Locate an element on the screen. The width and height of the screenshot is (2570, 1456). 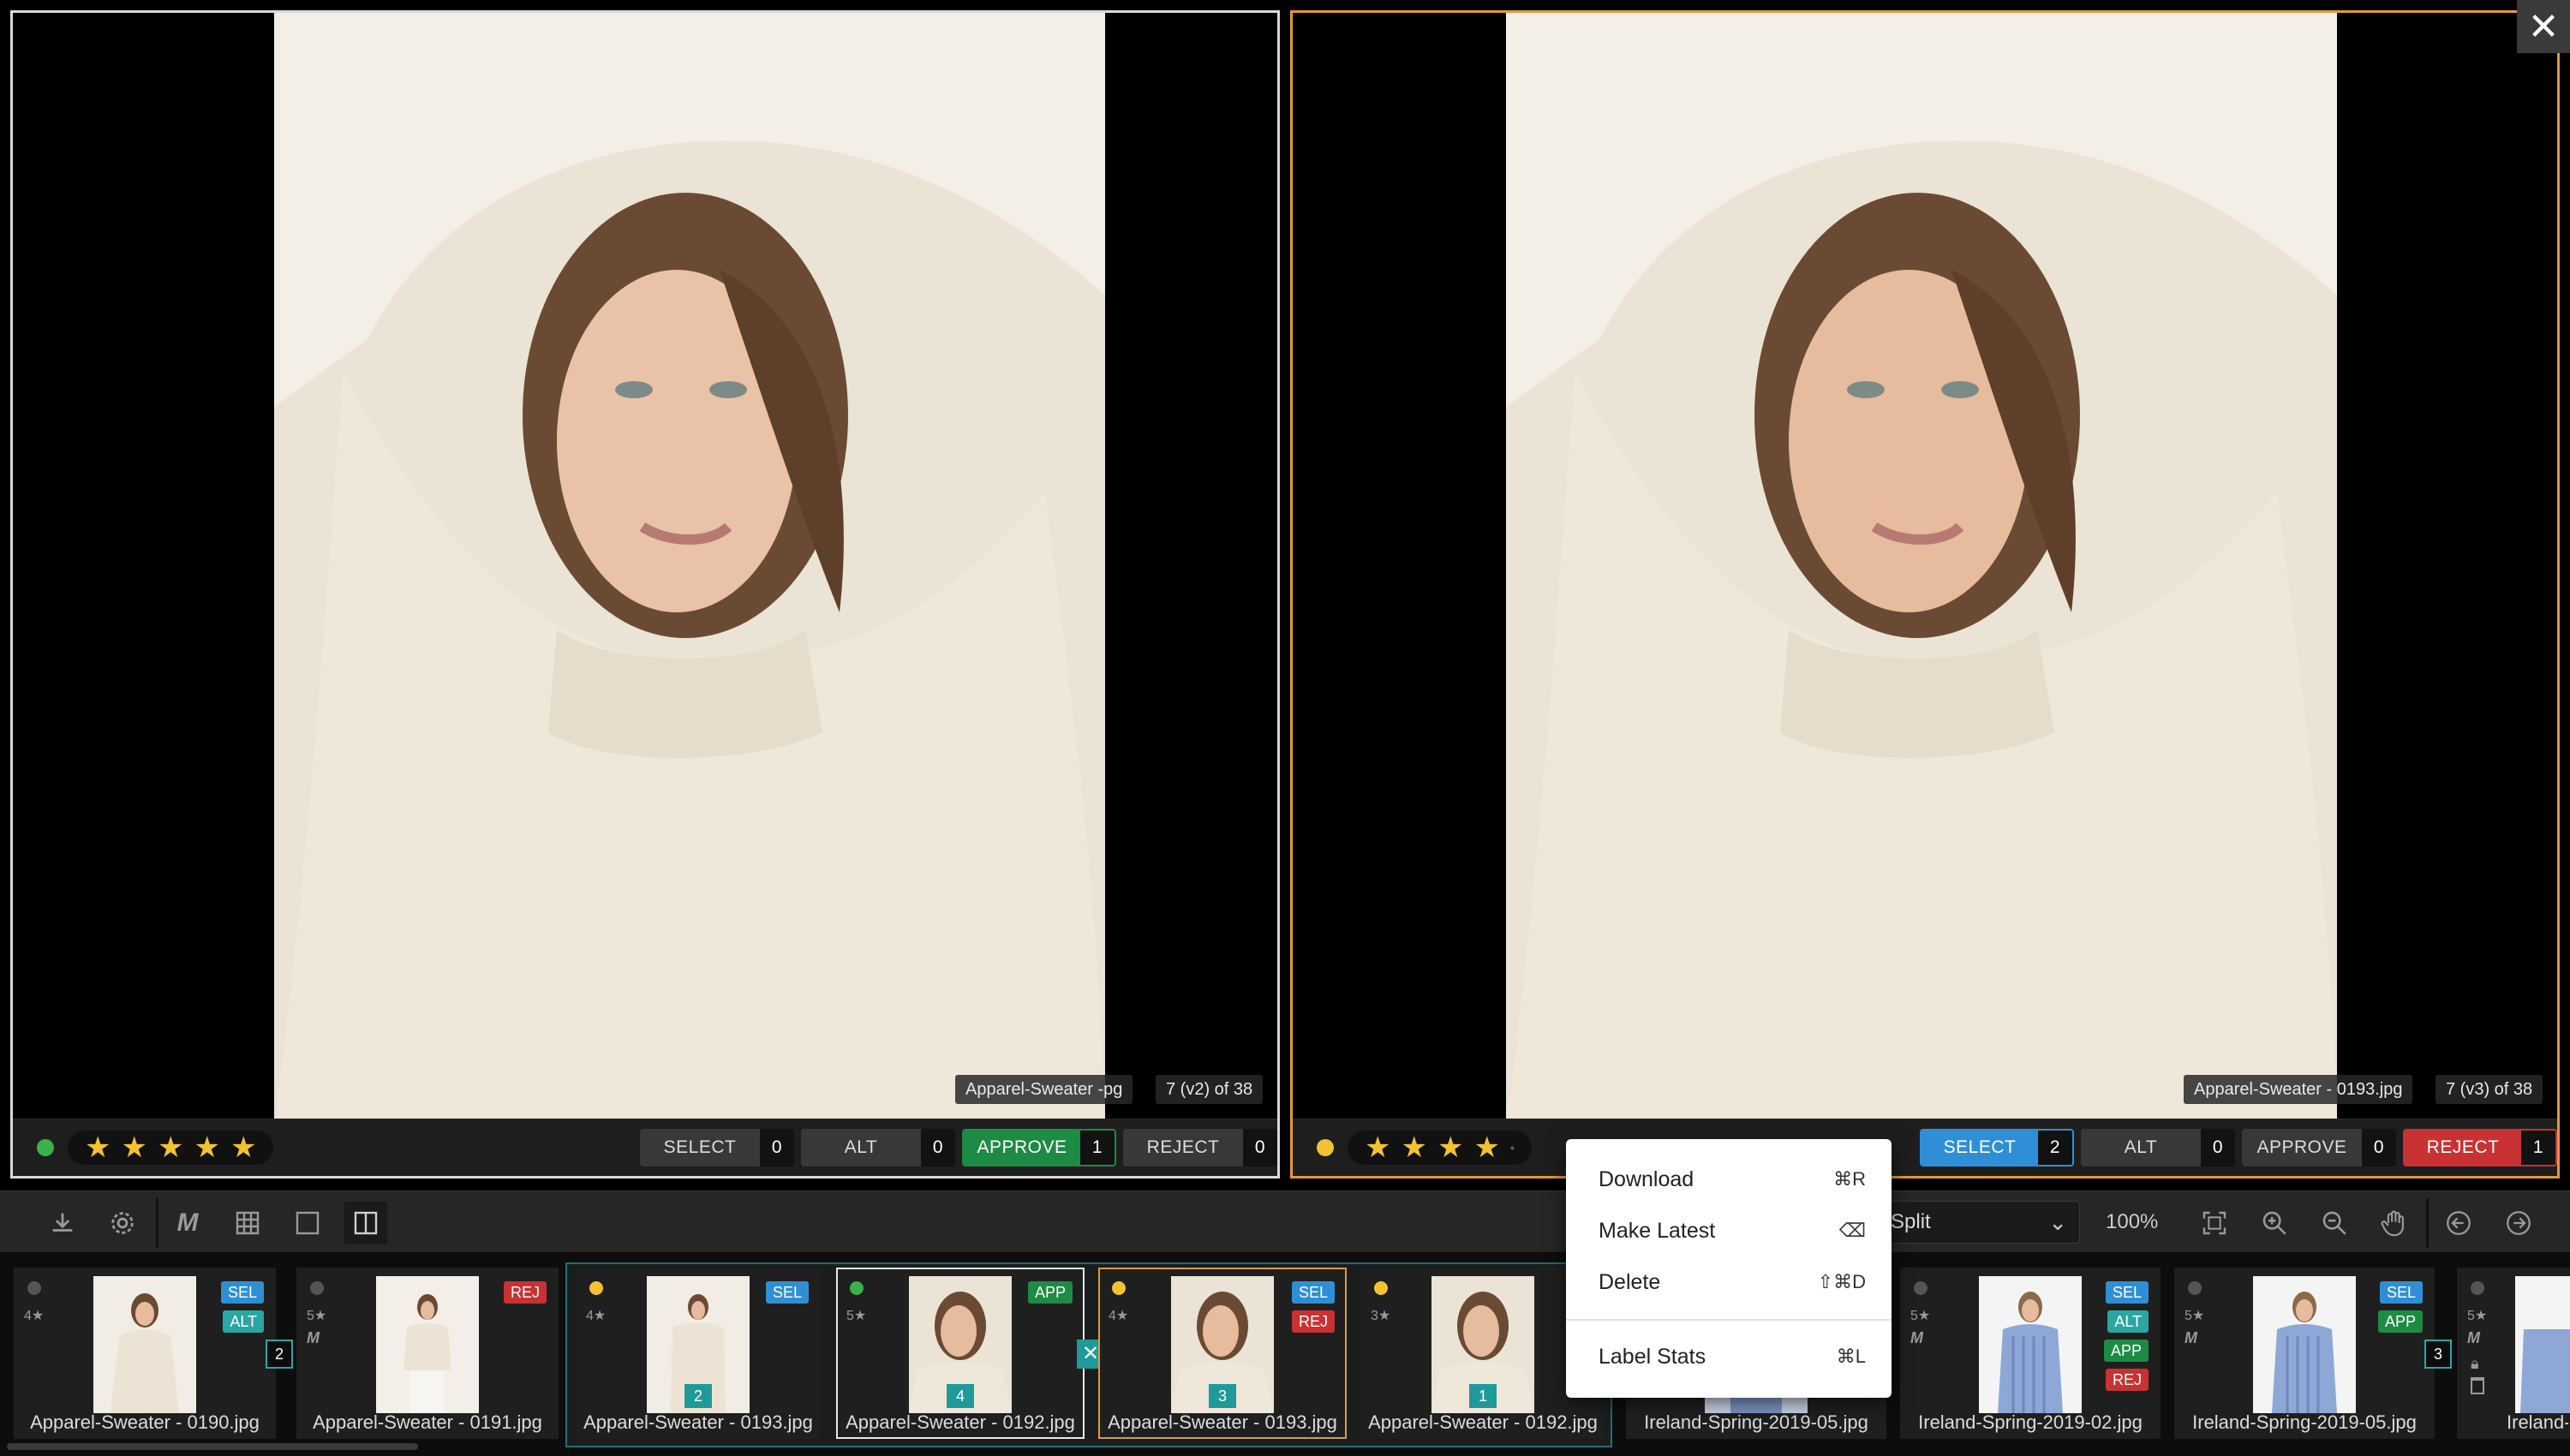
version-number: 1 is located at coordinates (1483, 1396).